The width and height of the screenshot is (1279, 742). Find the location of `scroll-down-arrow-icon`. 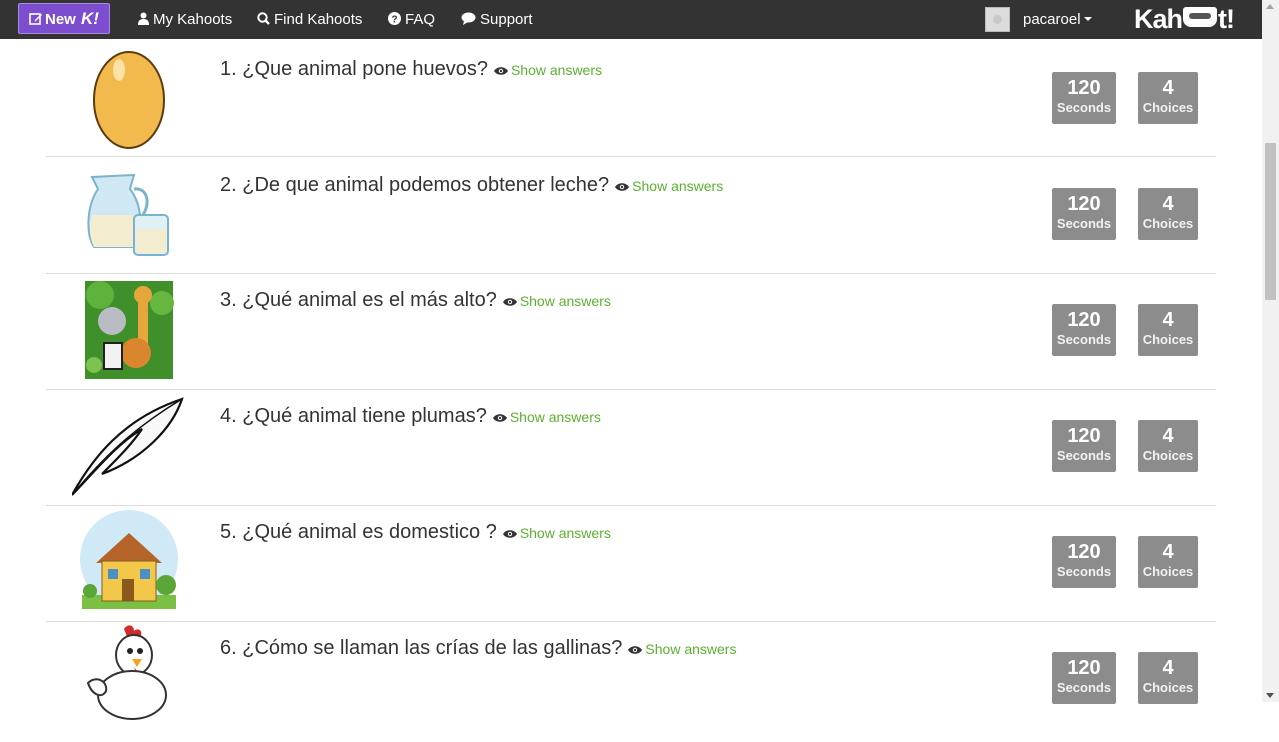

scroll-down-arrow-icon is located at coordinates (1270, 695).